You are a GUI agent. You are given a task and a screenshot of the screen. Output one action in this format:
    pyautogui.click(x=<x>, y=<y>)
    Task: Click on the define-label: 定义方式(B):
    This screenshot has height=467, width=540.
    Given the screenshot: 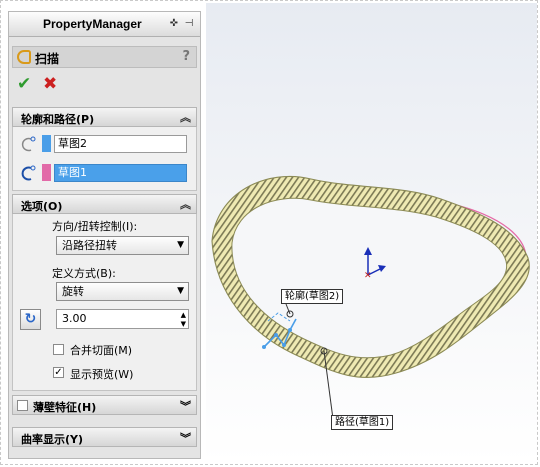 What is the action you would take?
    pyautogui.click(x=84, y=273)
    